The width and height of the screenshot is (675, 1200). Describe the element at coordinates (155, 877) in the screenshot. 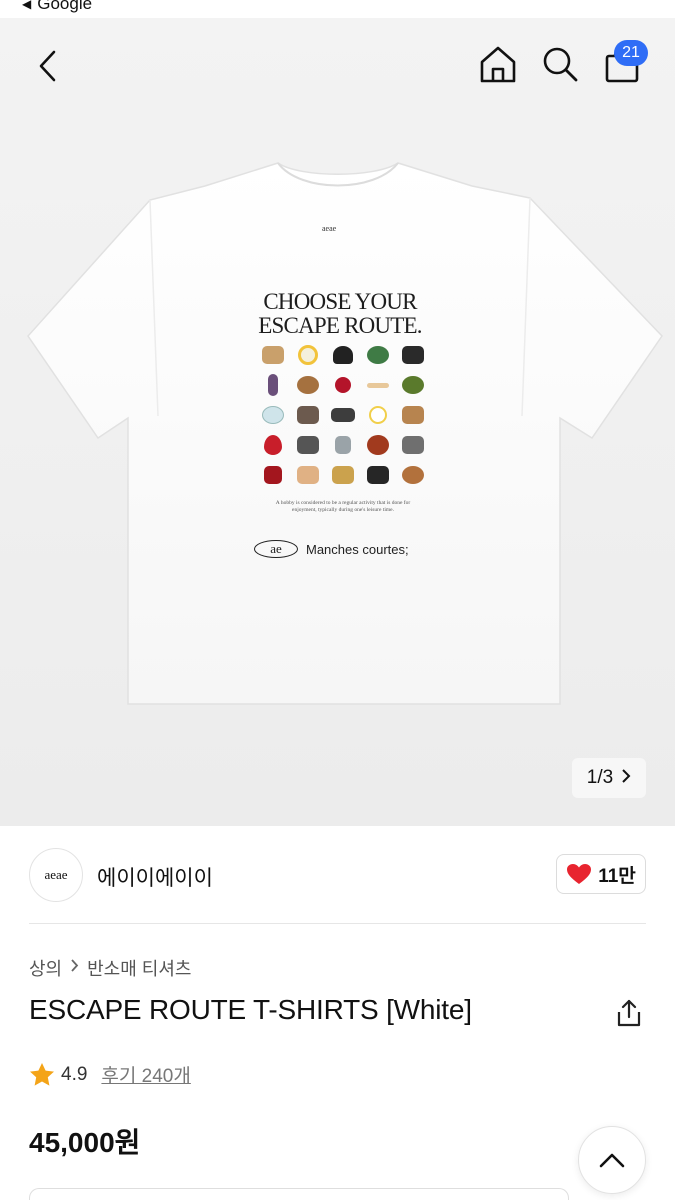

I see `brand-name: 에이이에이이` at that location.